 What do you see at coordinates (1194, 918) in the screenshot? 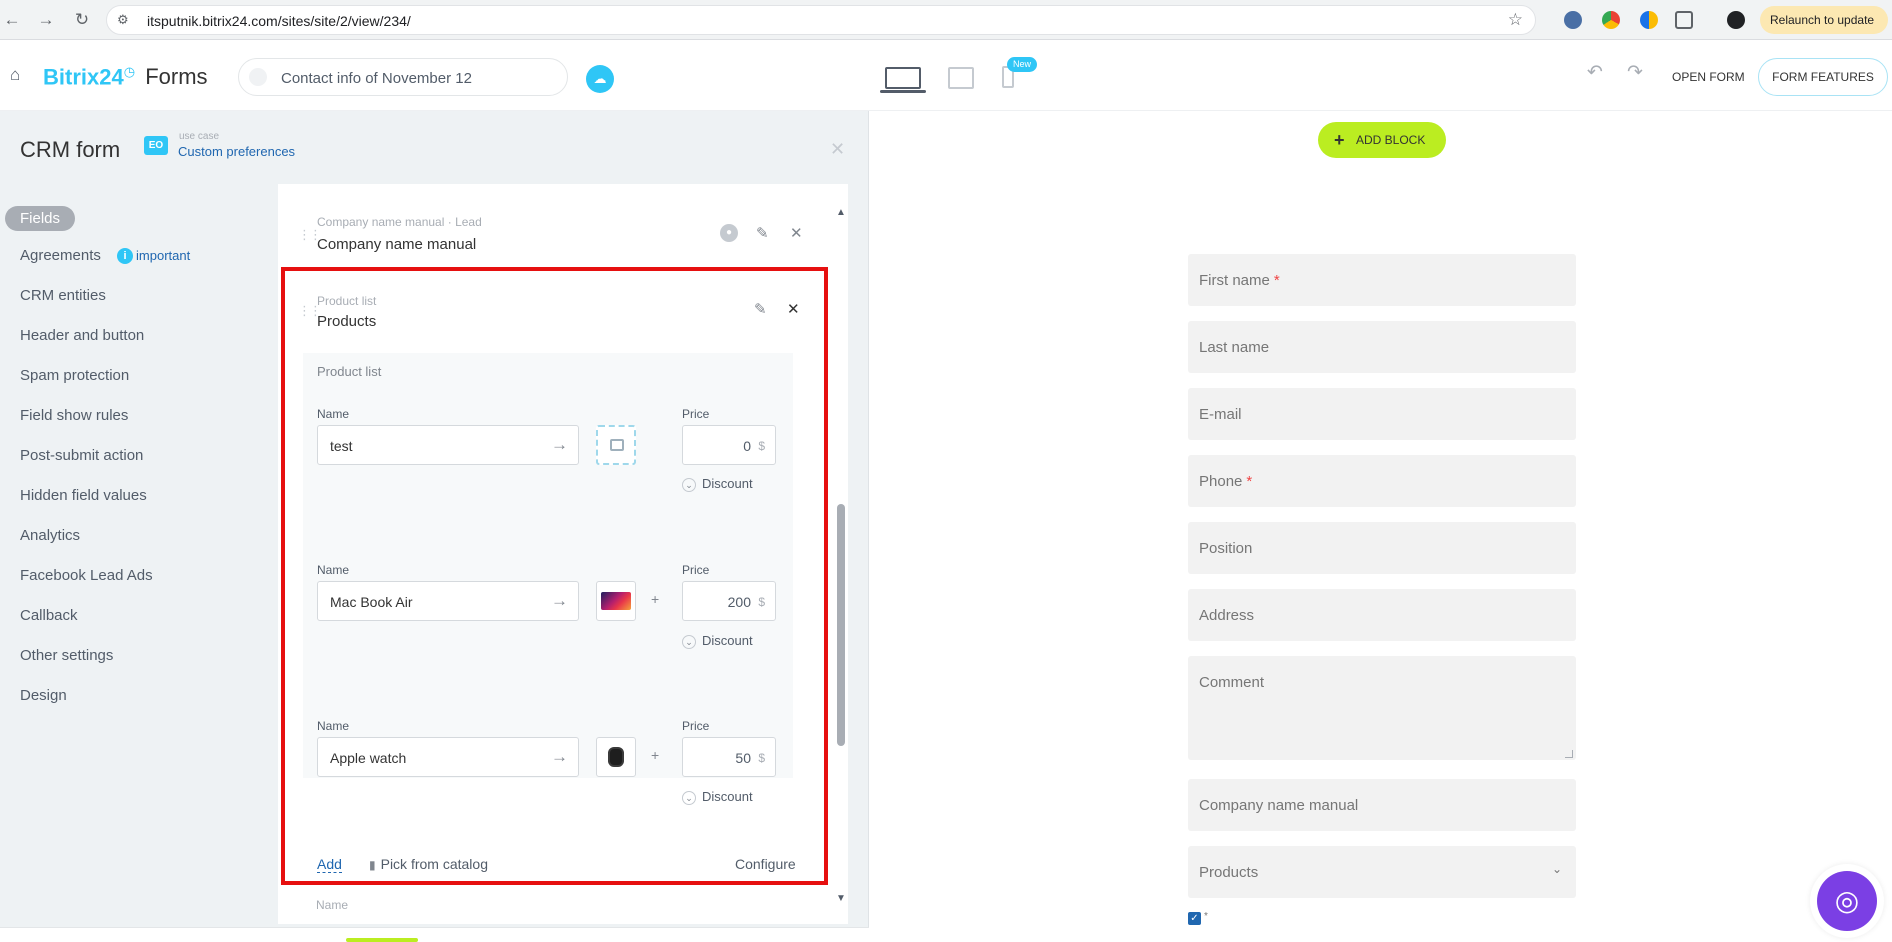
I see `agreement-checkbox: ✓` at bounding box center [1194, 918].